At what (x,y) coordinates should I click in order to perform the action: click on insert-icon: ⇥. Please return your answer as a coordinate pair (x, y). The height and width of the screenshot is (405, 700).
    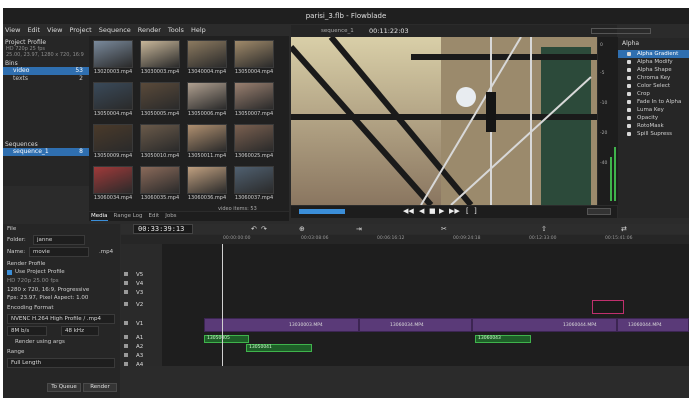
    Looking at the image, I should click on (359, 229).